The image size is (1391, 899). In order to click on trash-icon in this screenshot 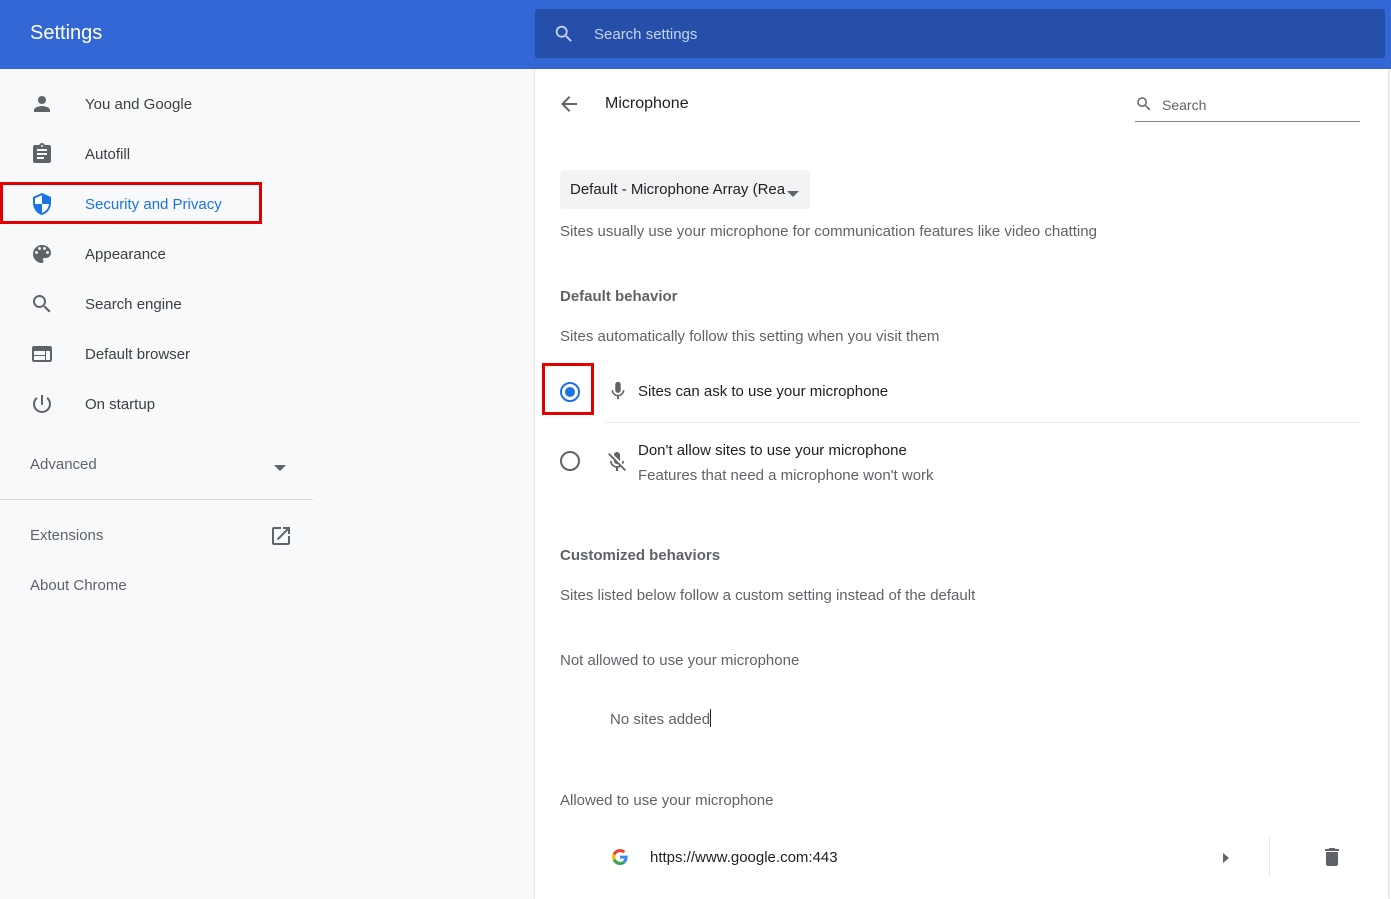, I will do `click(1332, 859)`.